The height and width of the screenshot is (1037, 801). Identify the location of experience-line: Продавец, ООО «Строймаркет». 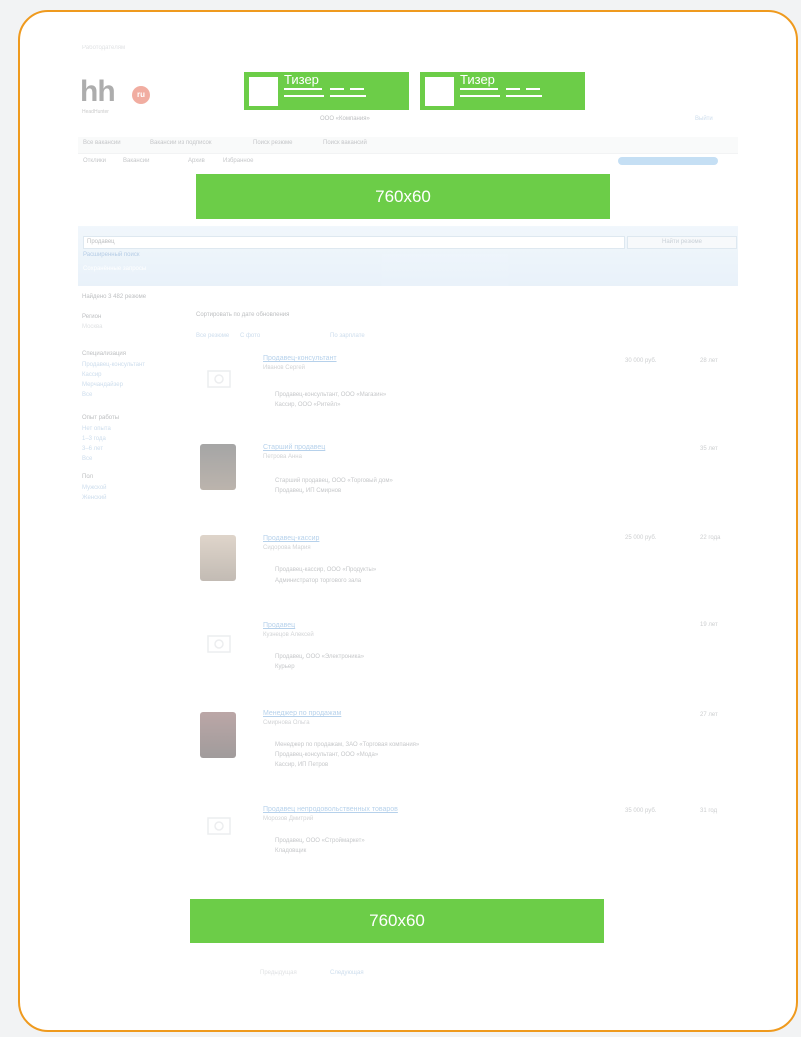
(320, 841).